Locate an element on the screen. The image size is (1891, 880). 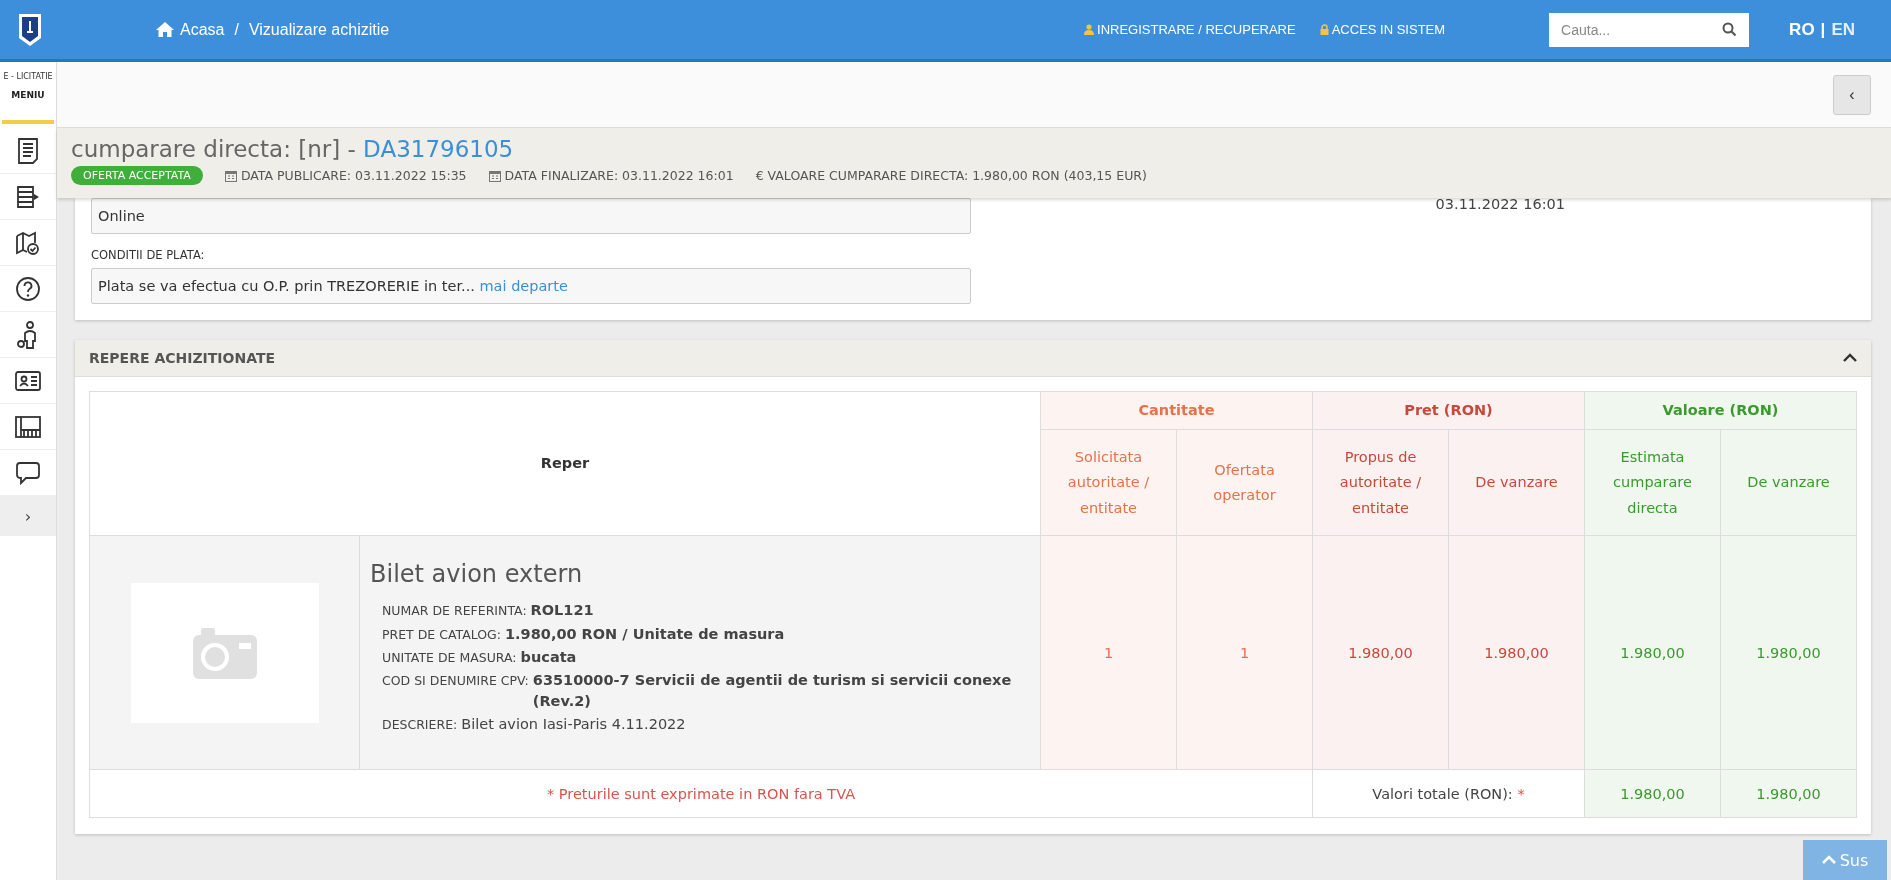
language-link: EN is located at coordinates (1843, 29).